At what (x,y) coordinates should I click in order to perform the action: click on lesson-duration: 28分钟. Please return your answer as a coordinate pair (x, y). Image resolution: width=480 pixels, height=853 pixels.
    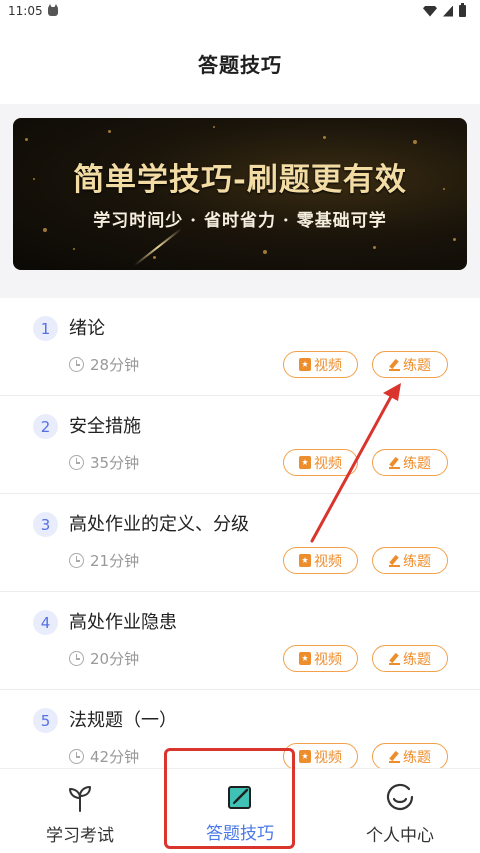
    Looking at the image, I should click on (104, 364).